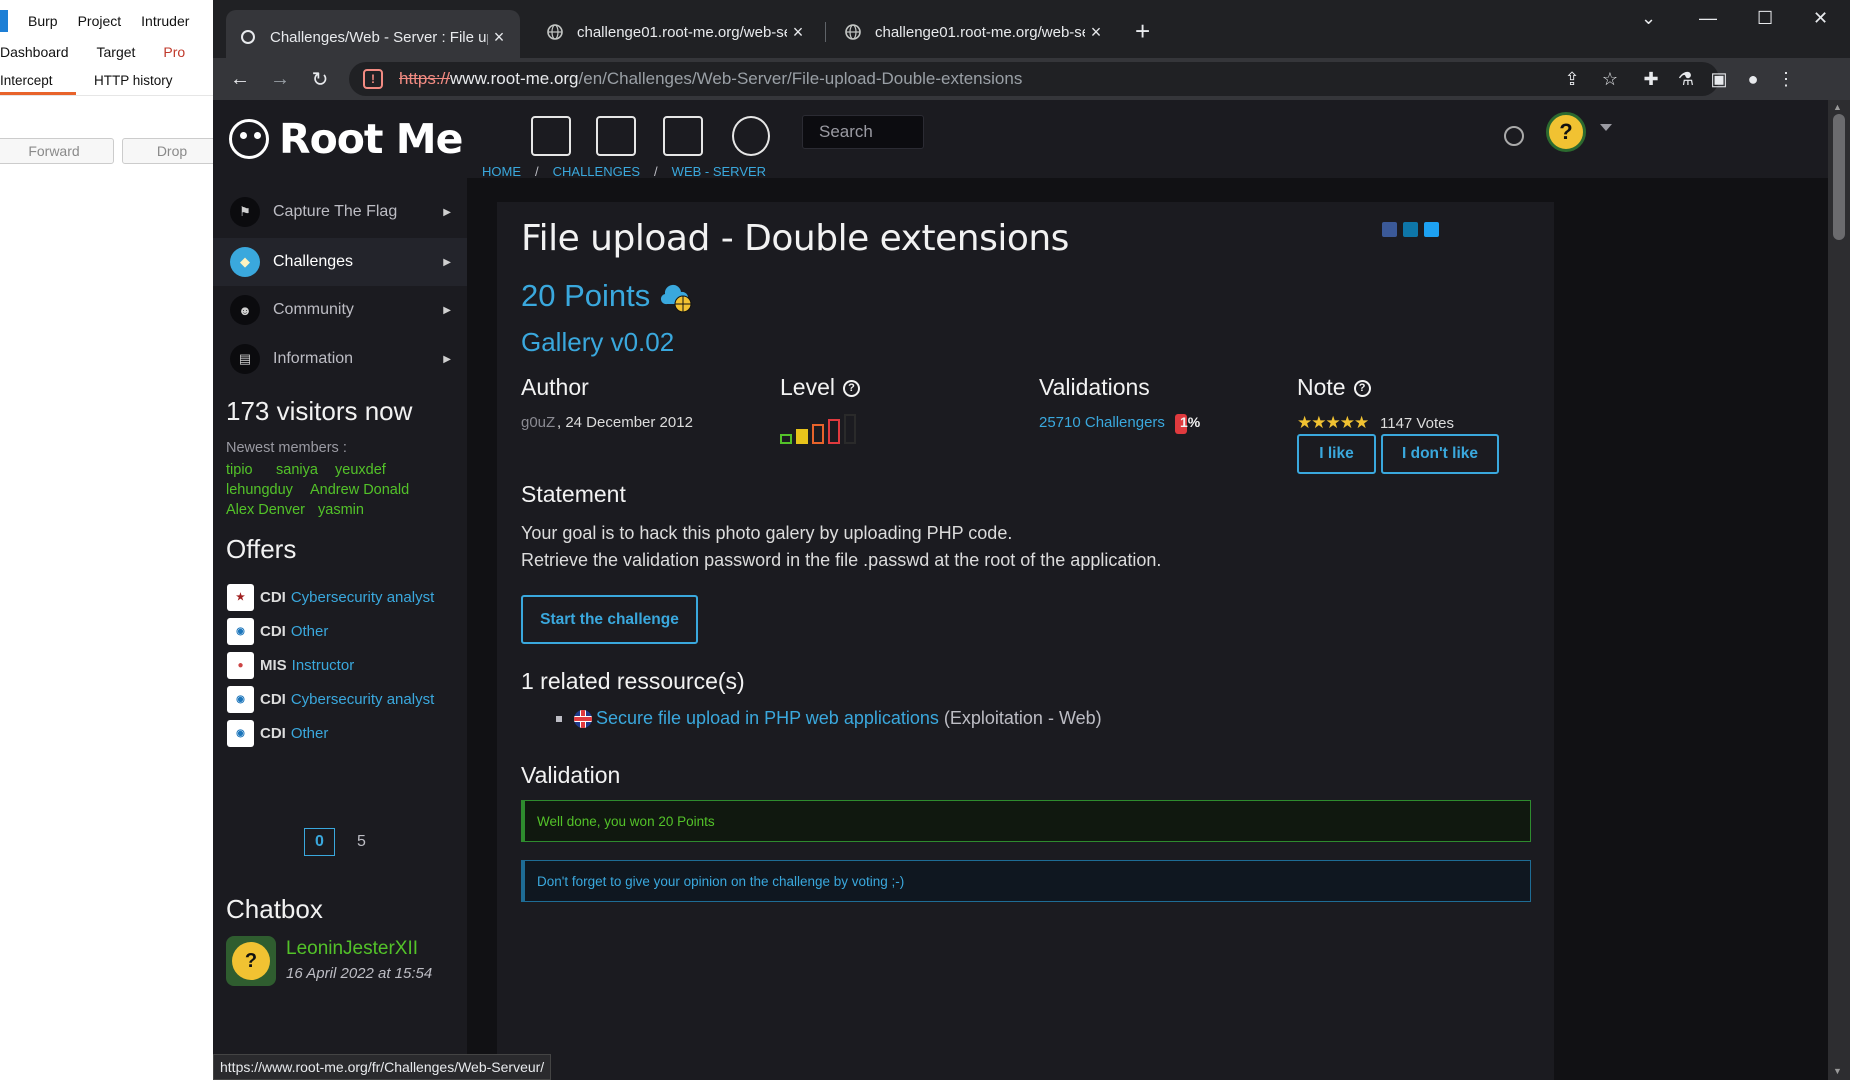  Describe the element at coordinates (290, 665) in the screenshot. I see `offer-item: ● MIS Instructor` at that location.